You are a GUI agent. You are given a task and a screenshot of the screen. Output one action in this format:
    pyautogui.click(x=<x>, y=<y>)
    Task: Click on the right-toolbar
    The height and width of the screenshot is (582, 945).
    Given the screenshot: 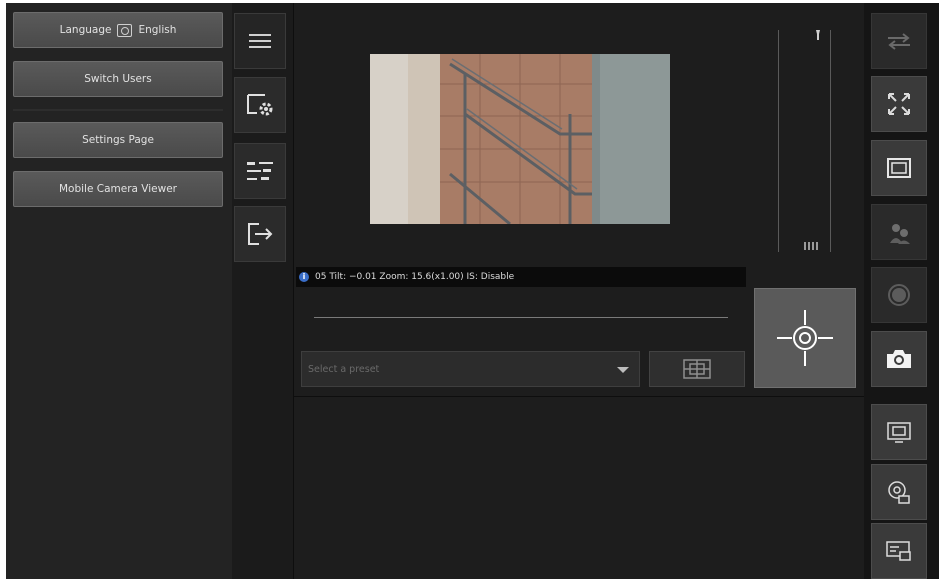 What is the action you would take?
    pyautogui.click(x=901, y=291)
    